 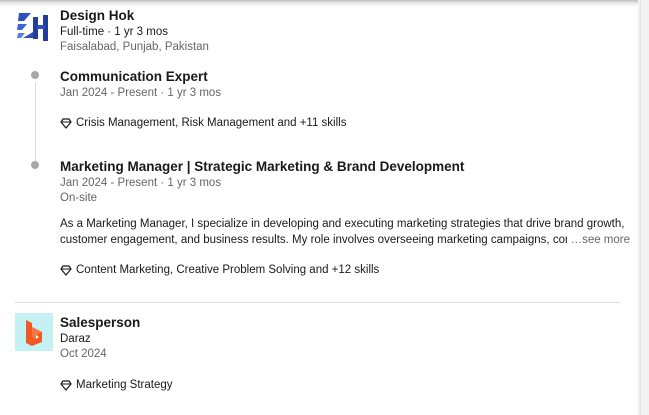 I want to click on job-title: Salesperson, so click(x=100, y=322).